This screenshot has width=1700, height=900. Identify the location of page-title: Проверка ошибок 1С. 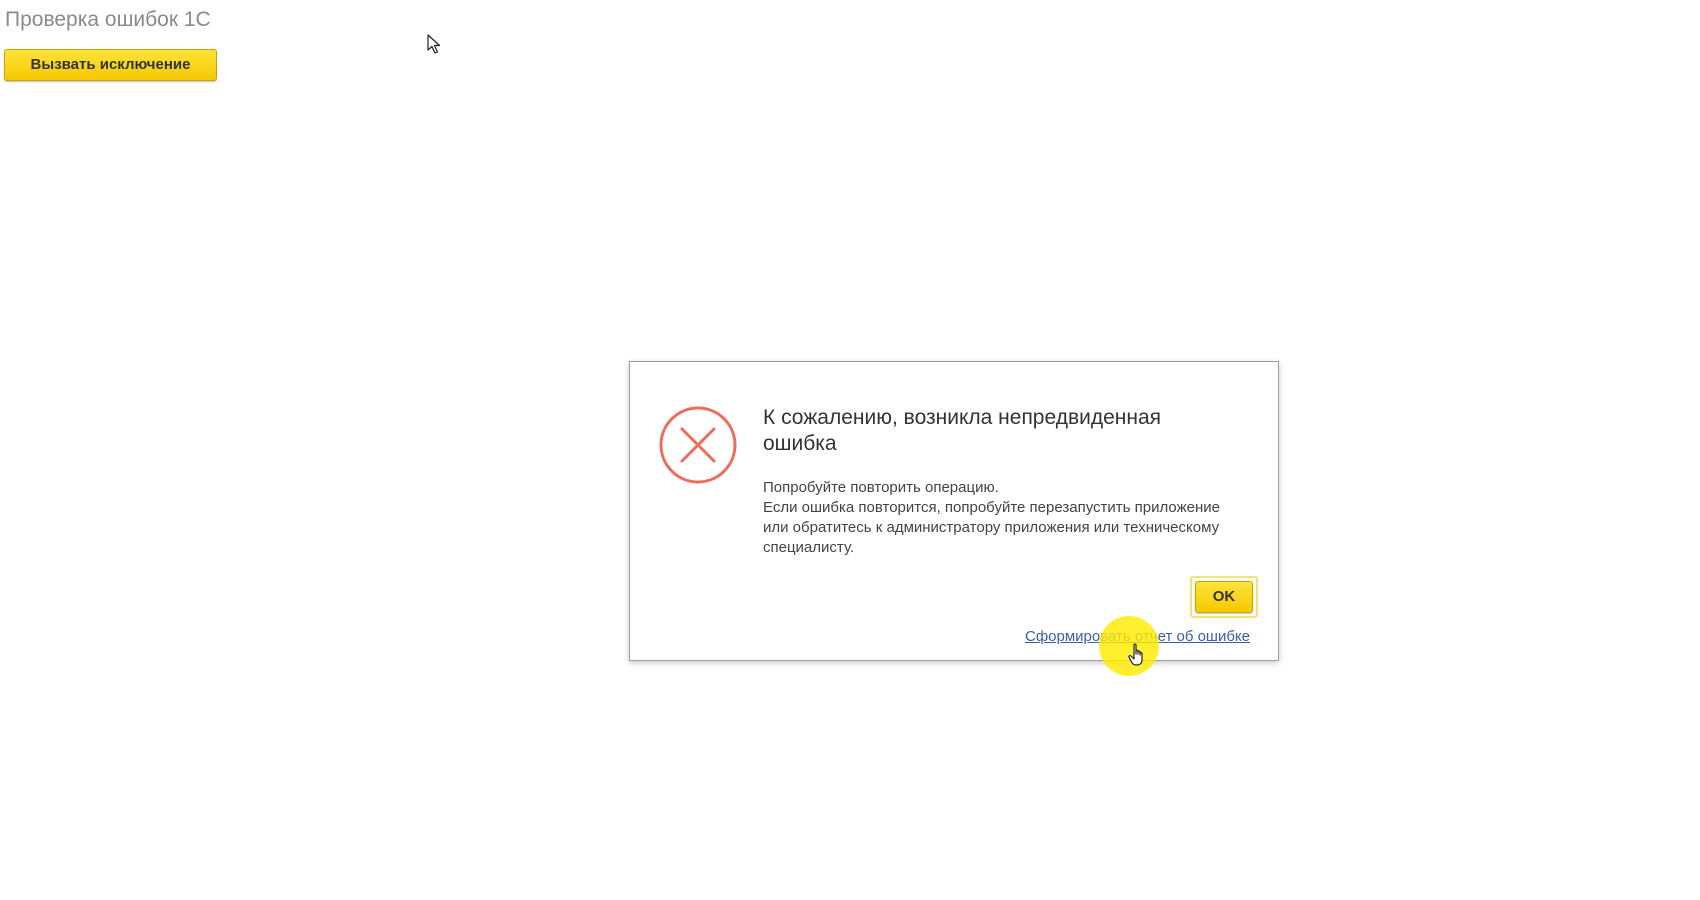
(108, 19).